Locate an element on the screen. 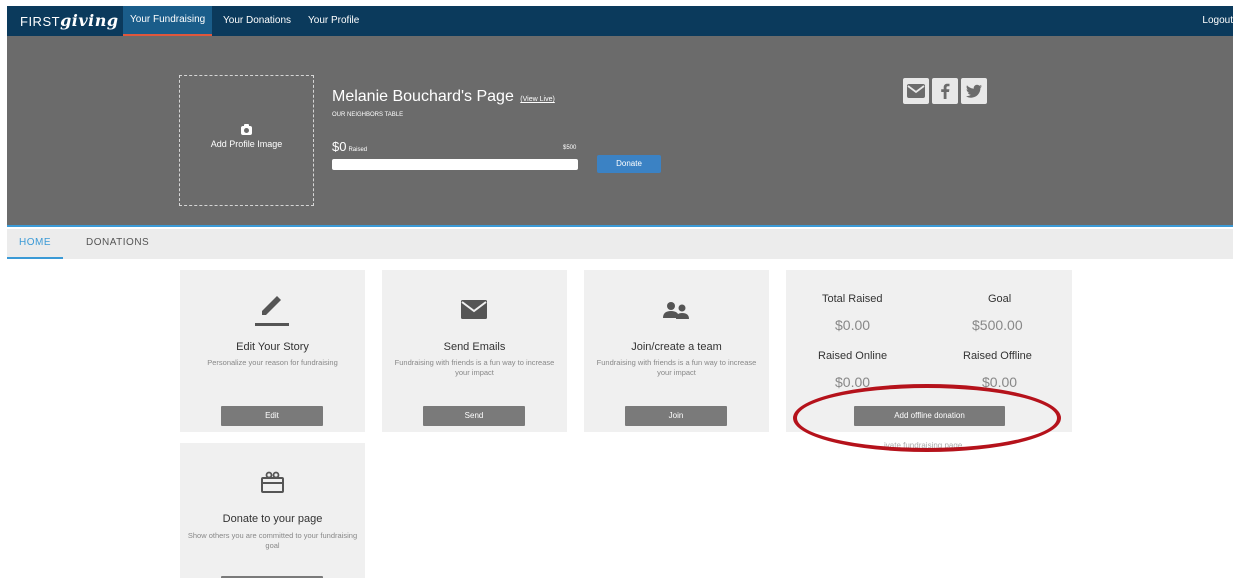 The height and width of the screenshot is (578, 1233). edit-story-description: Personalize your reason for fundraising is located at coordinates (272, 362).